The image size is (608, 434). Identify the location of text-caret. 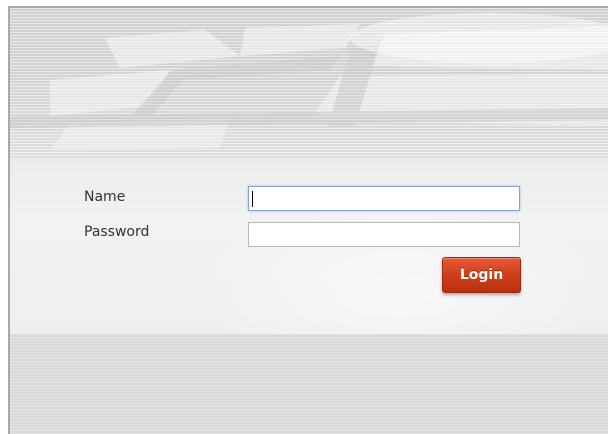
(252, 199).